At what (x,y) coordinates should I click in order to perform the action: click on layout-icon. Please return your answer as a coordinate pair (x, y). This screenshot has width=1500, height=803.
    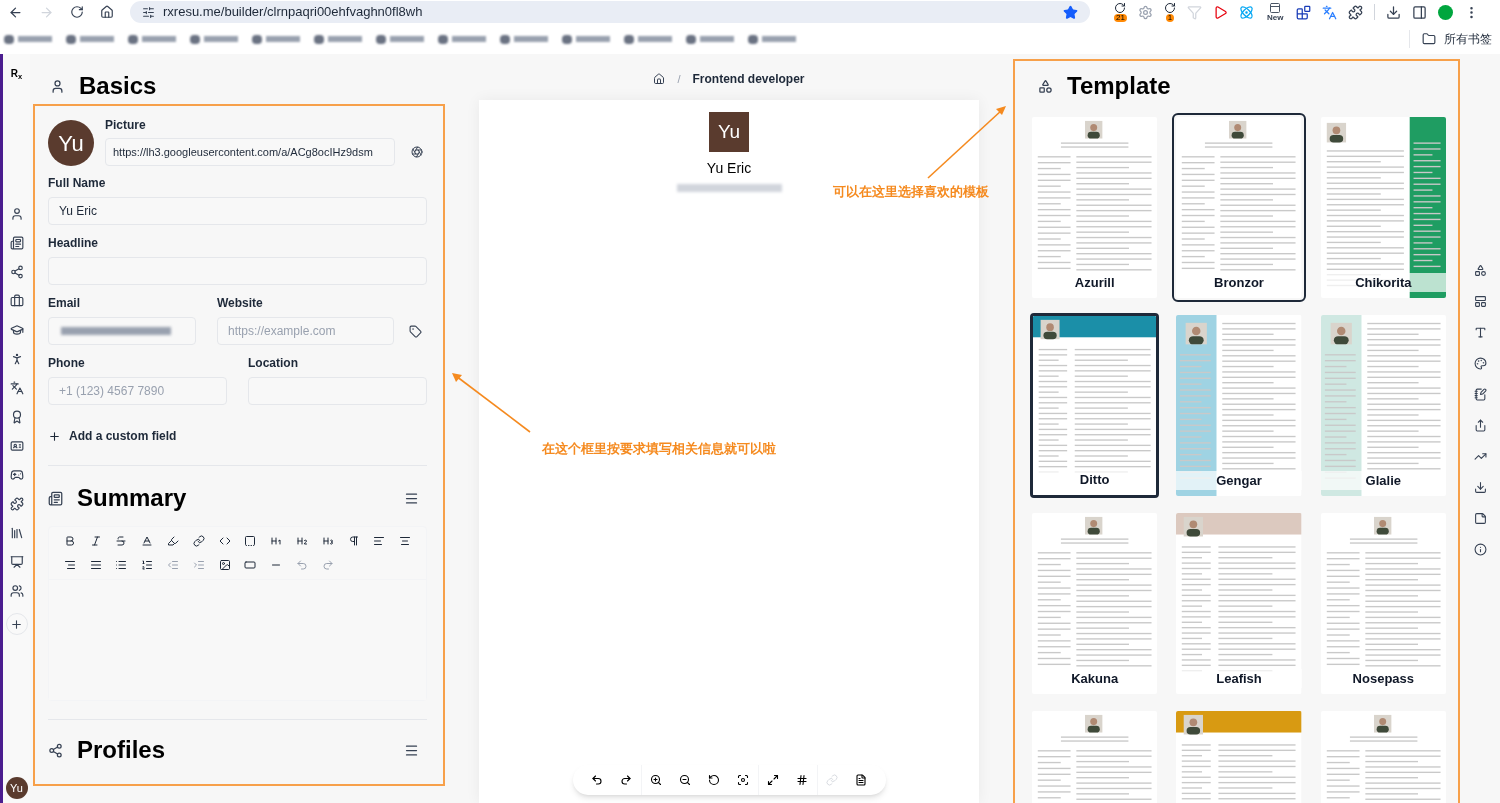
    Looking at the image, I should click on (1480, 301).